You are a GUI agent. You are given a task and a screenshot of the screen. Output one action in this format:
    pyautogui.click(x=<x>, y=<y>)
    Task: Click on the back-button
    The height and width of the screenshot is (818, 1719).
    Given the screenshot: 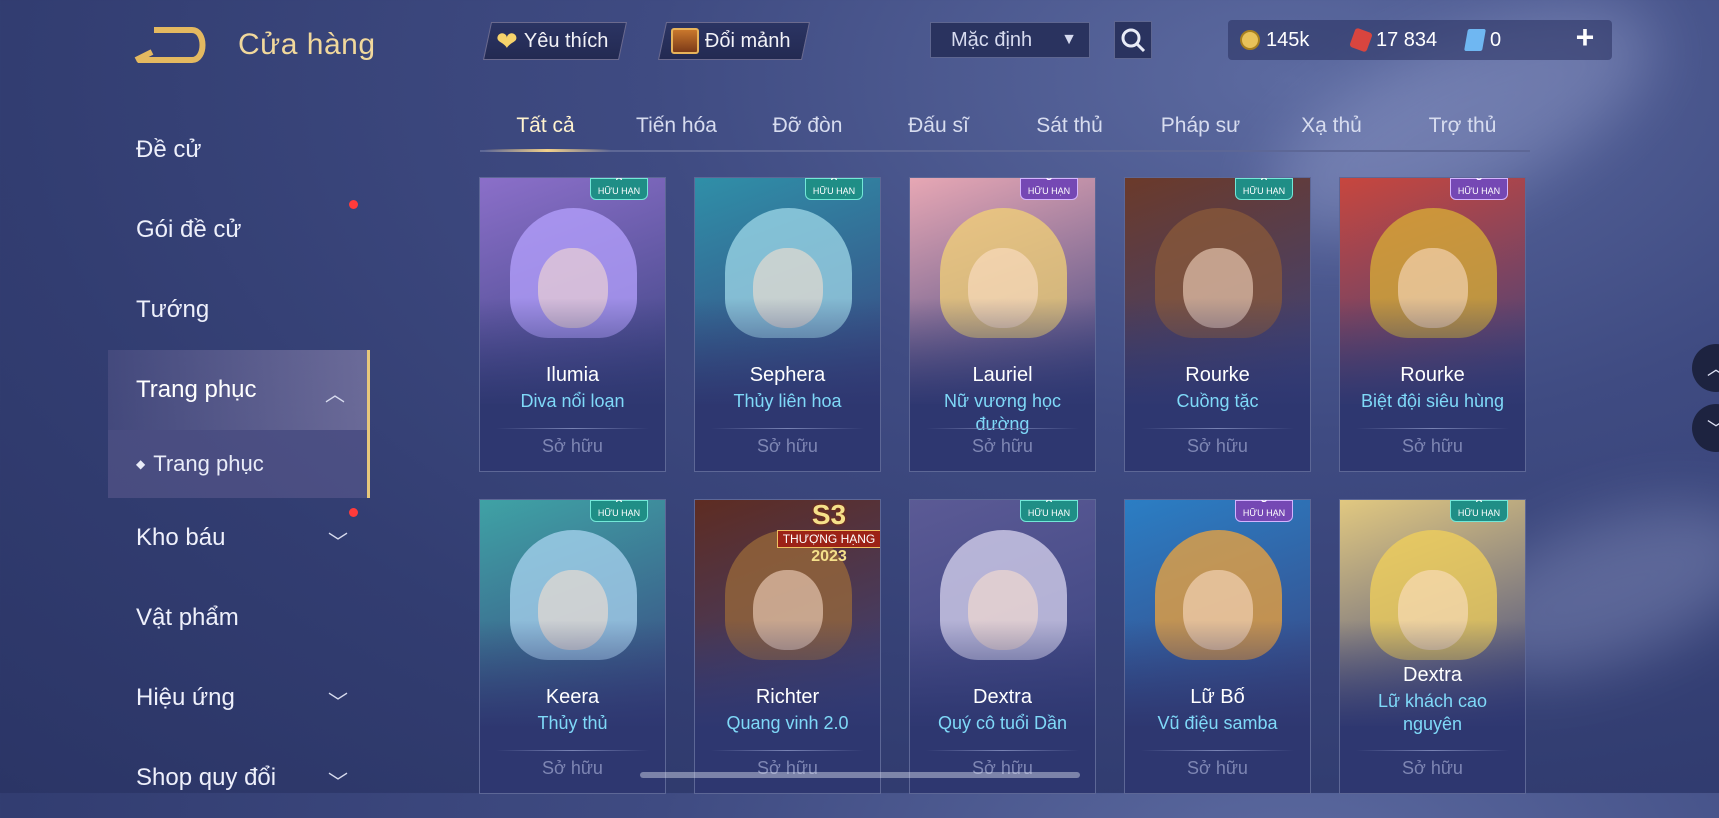 What is the action you would take?
    pyautogui.click(x=171, y=45)
    